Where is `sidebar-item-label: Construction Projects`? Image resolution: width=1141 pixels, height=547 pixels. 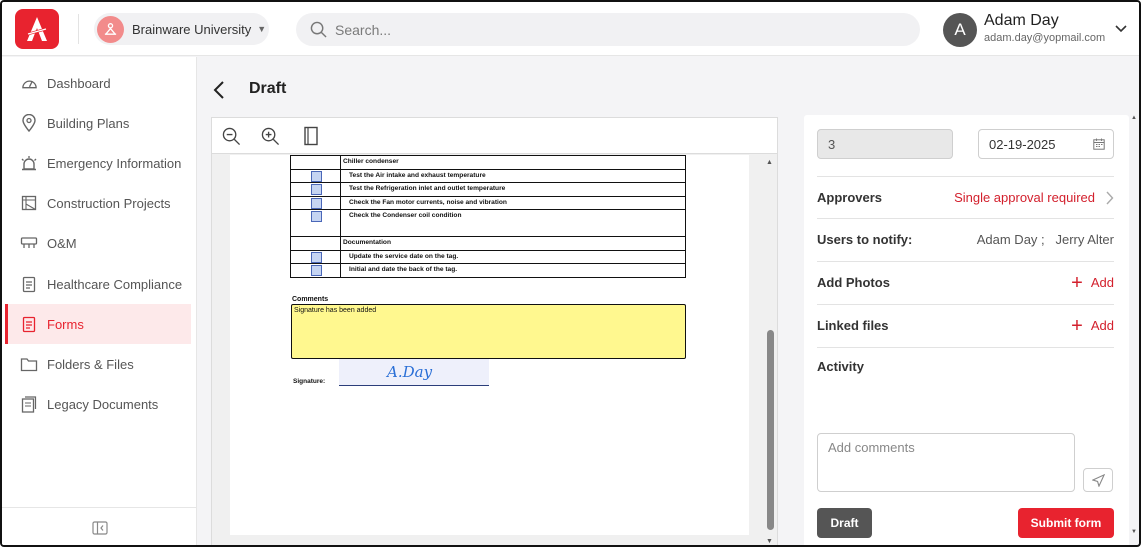 sidebar-item-label: Construction Projects is located at coordinates (109, 203).